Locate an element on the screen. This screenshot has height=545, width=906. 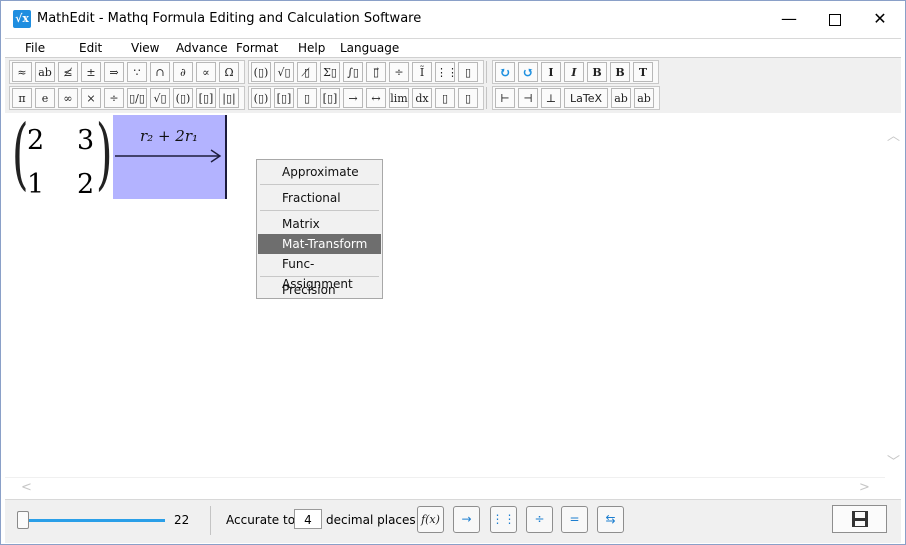
stack-script-button: ▯ is located at coordinates (468, 98).